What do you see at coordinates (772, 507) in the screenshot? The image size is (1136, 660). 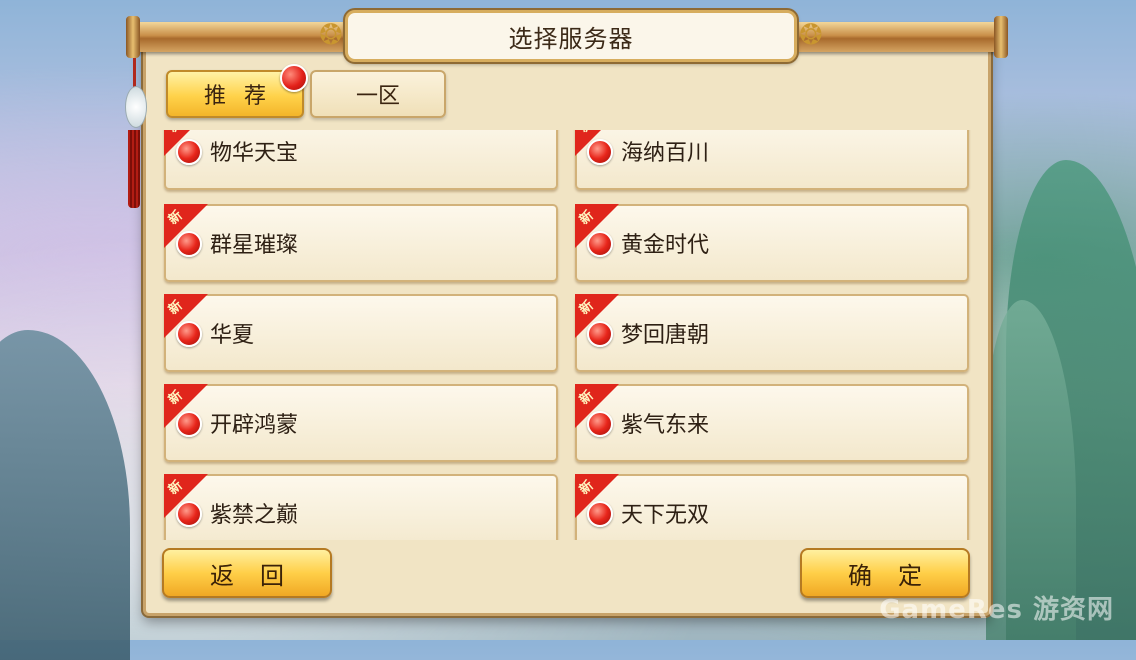 I see `server-item: 新 天下无双` at bounding box center [772, 507].